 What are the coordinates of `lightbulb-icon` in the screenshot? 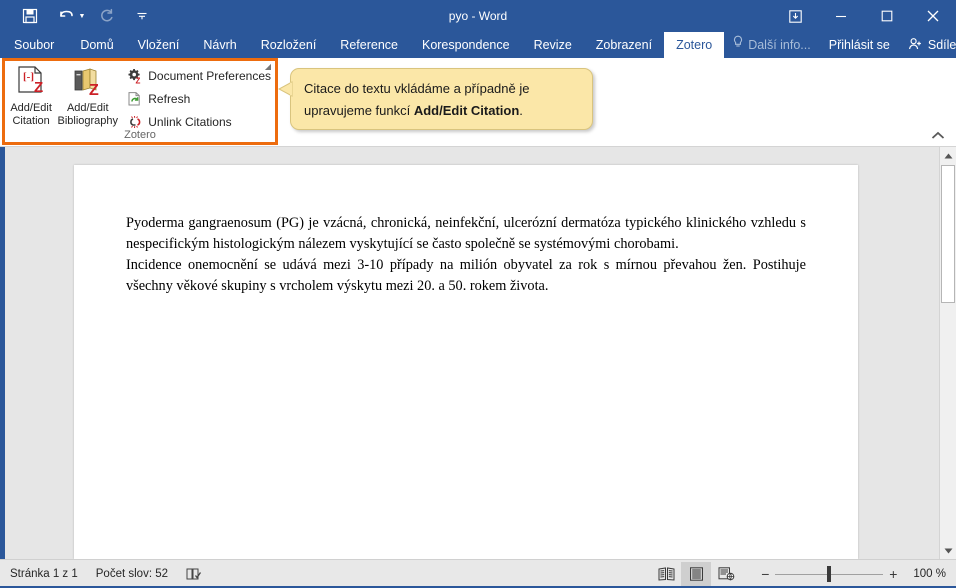 It's located at (738, 45).